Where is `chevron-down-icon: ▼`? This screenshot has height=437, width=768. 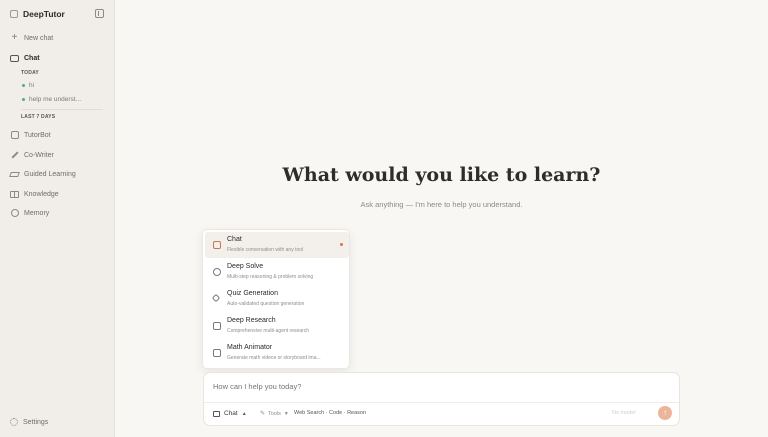 chevron-down-icon: ▼ is located at coordinates (286, 413).